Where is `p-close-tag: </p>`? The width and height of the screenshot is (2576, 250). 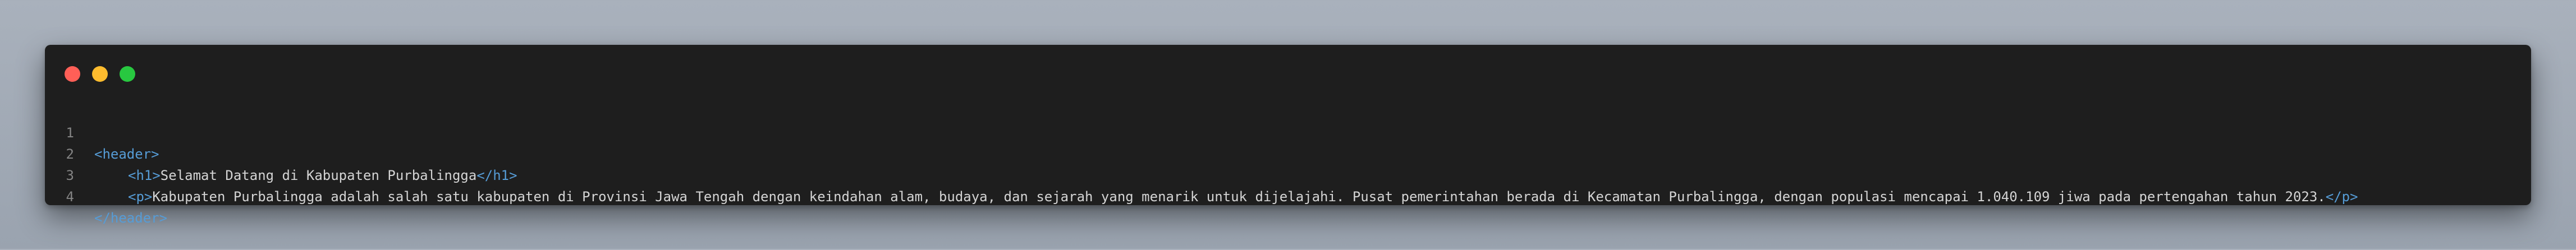
p-close-tag: </p> is located at coordinates (2341, 197).